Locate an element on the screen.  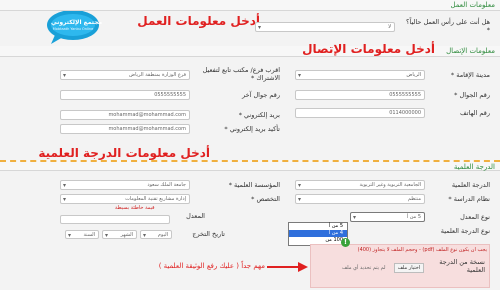
city-select: الرياض is located at coordinates (360, 75).